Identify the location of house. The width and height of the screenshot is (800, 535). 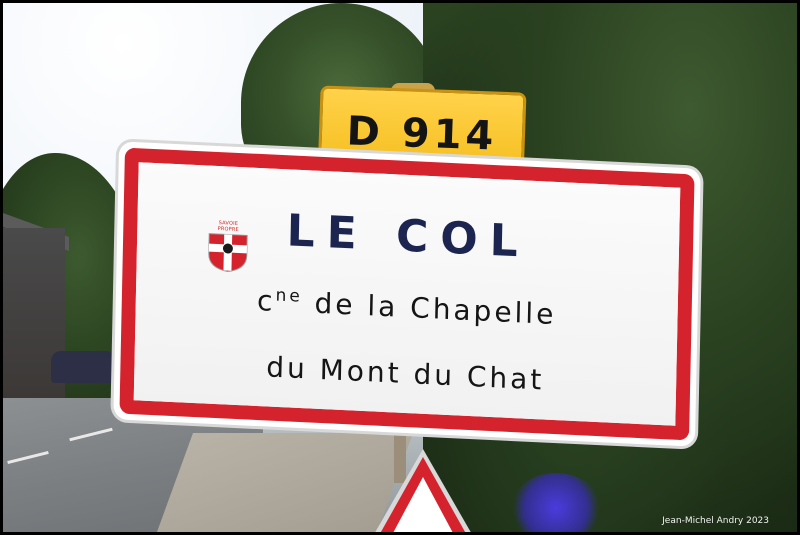
(34, 323).